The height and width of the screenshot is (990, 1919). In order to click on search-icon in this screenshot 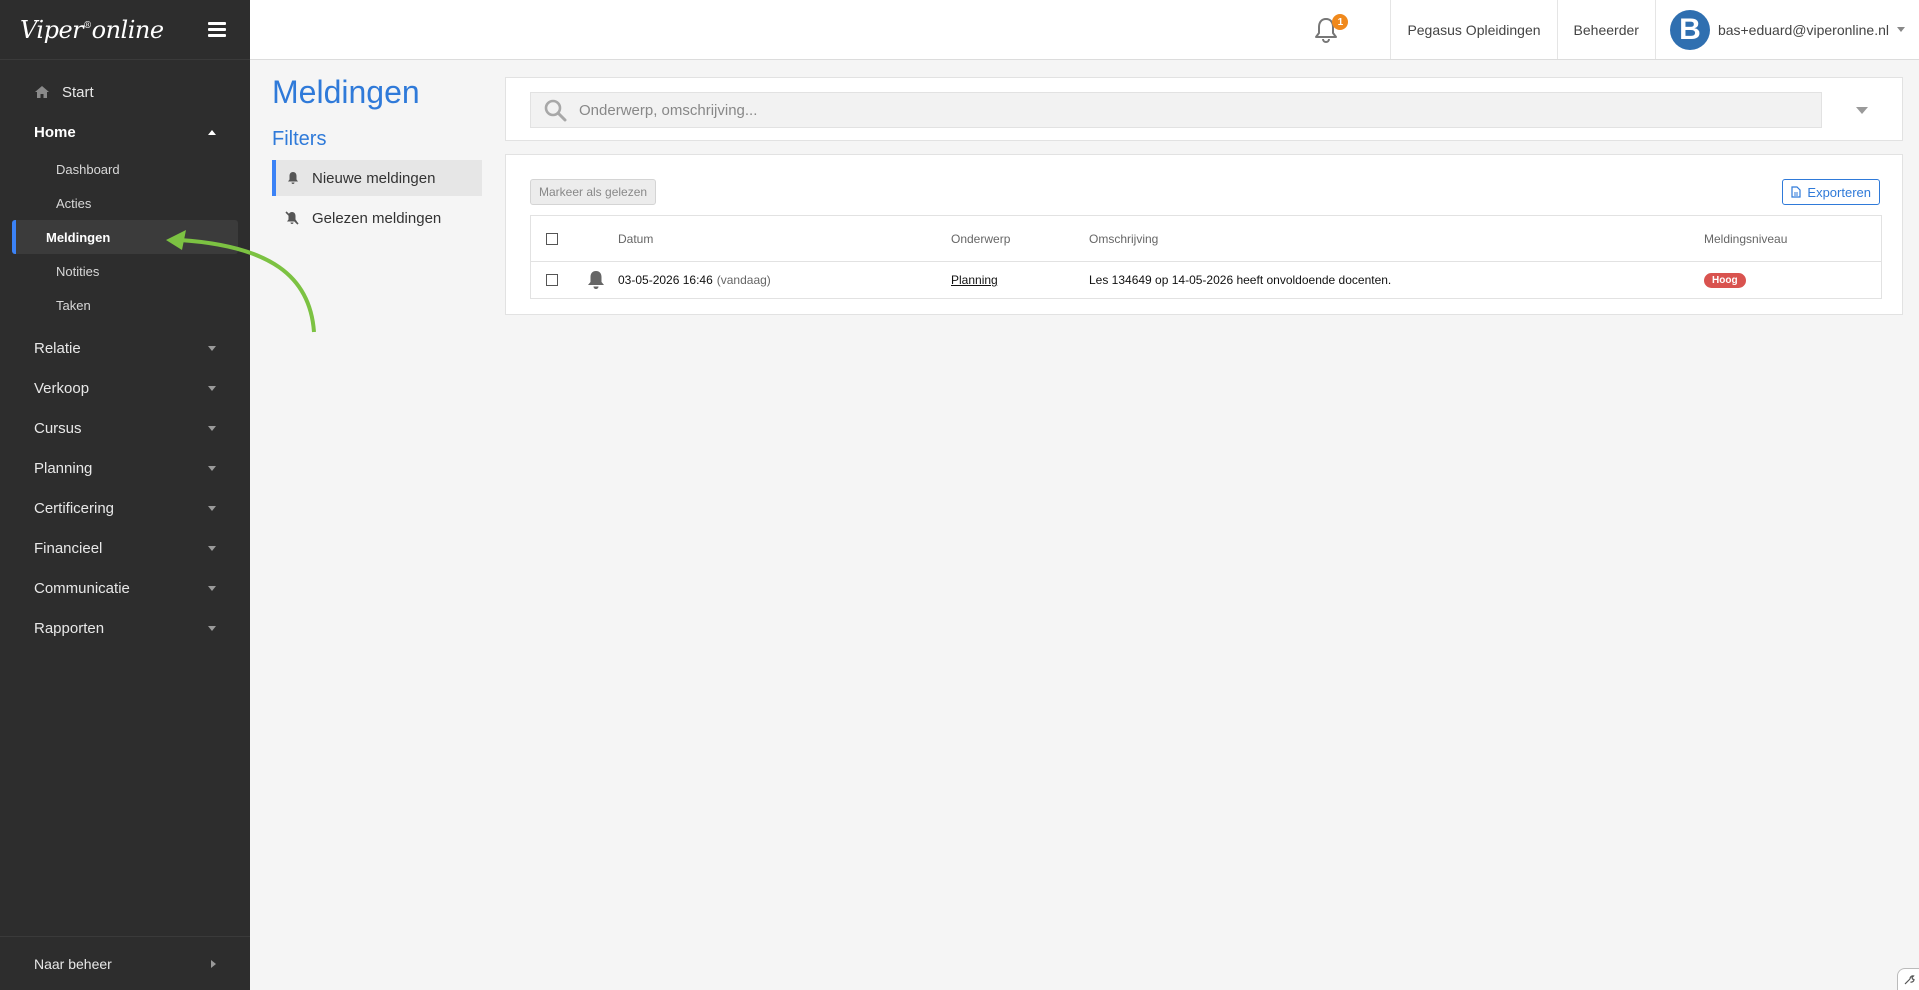, I will do `click(555, 110)`.